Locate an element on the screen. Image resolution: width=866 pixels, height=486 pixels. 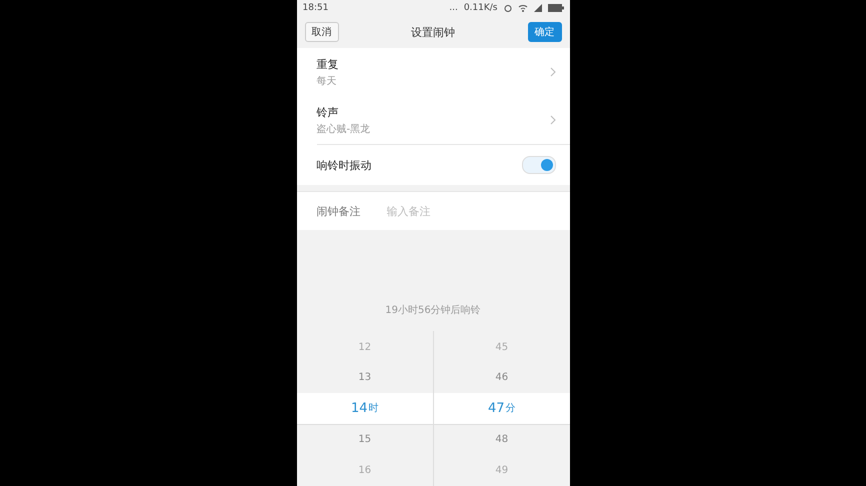
alarm-icon is located at coordinates (508, 8).